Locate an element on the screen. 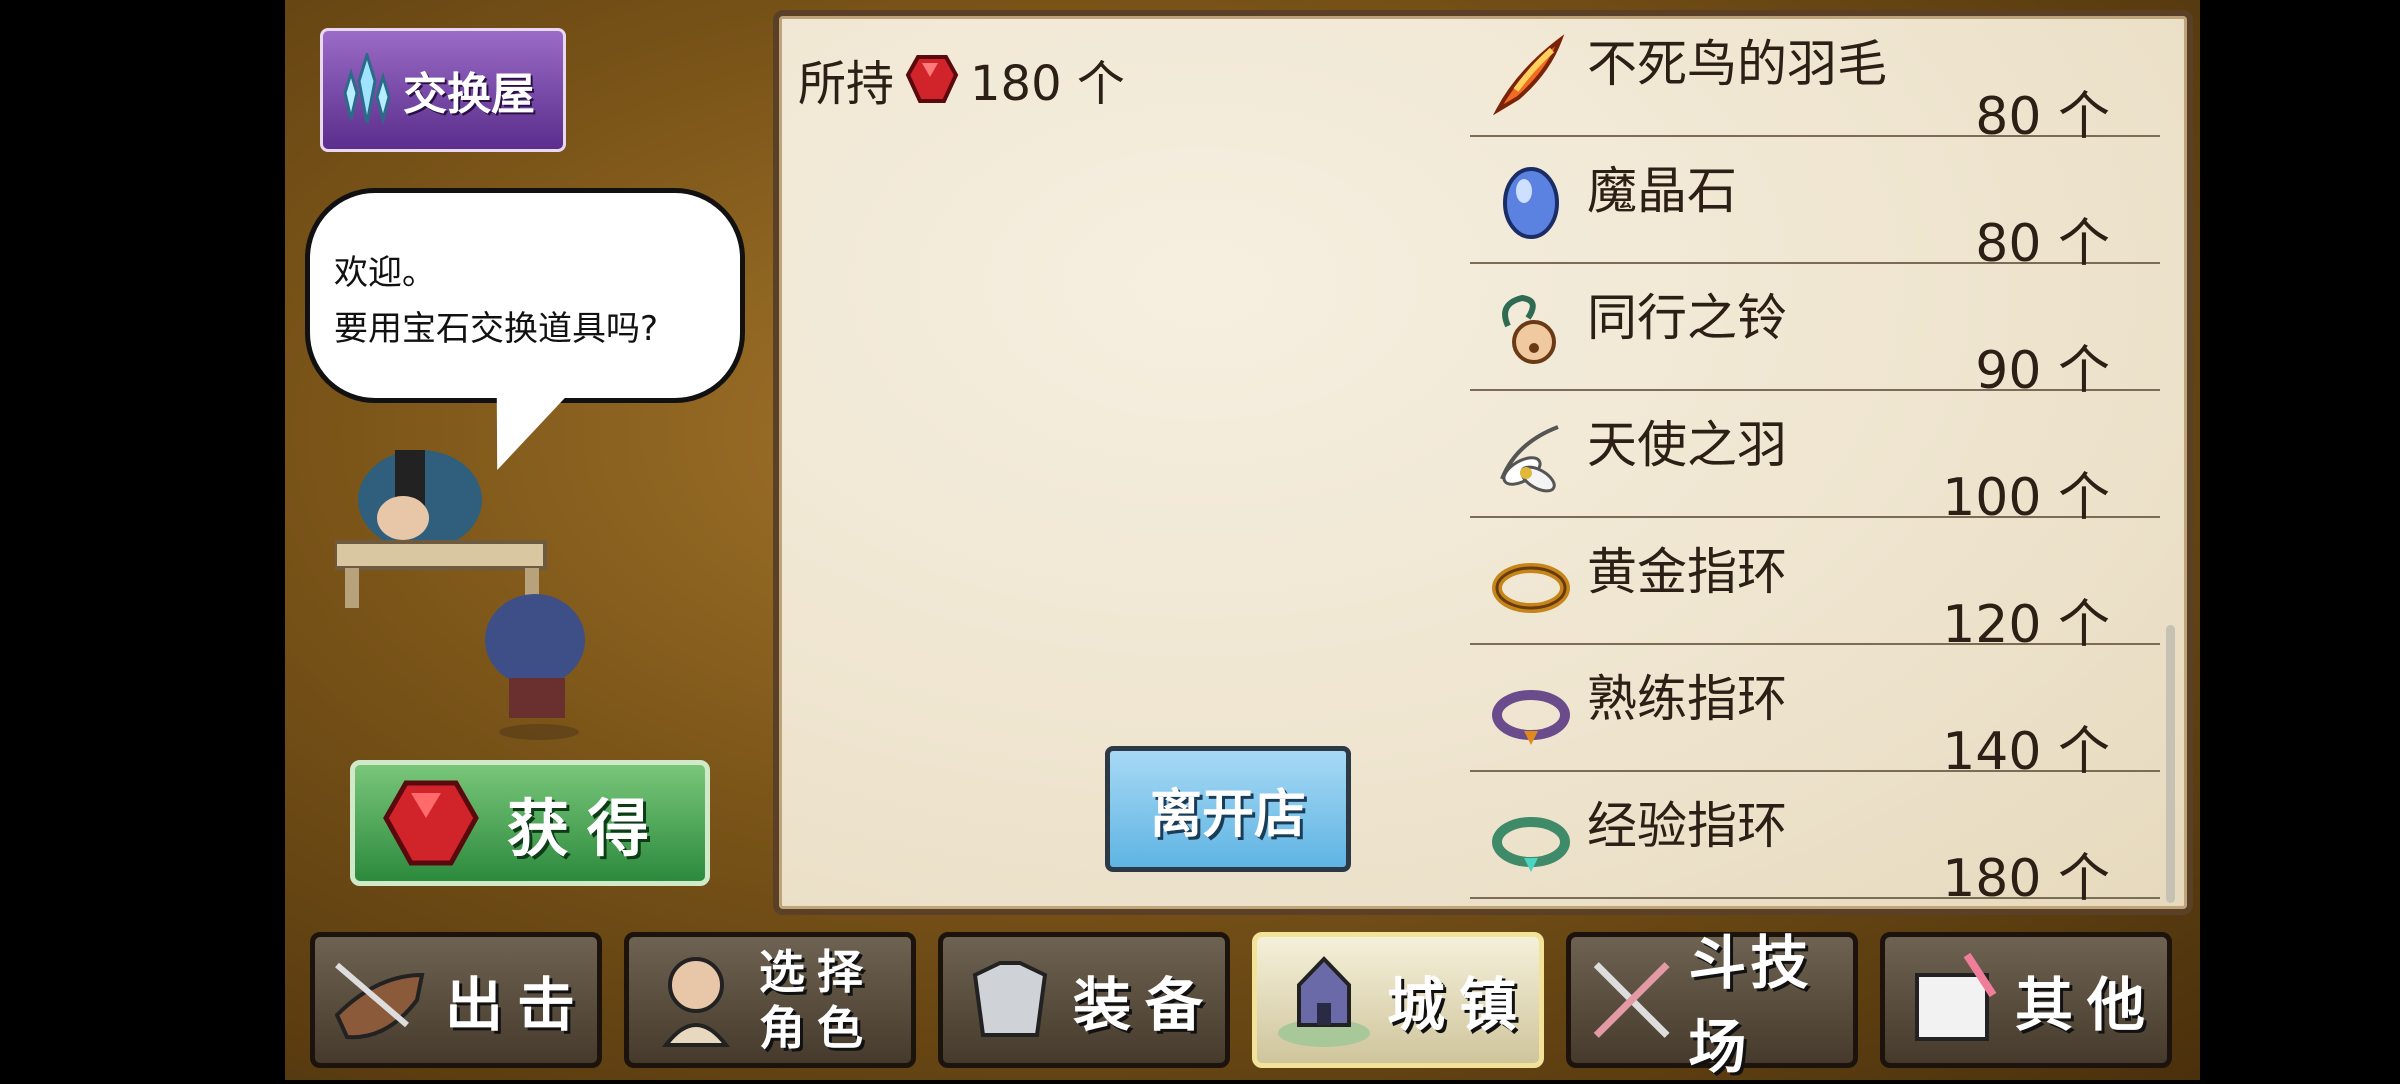  character-icon is located at coordinates (696, 1002).